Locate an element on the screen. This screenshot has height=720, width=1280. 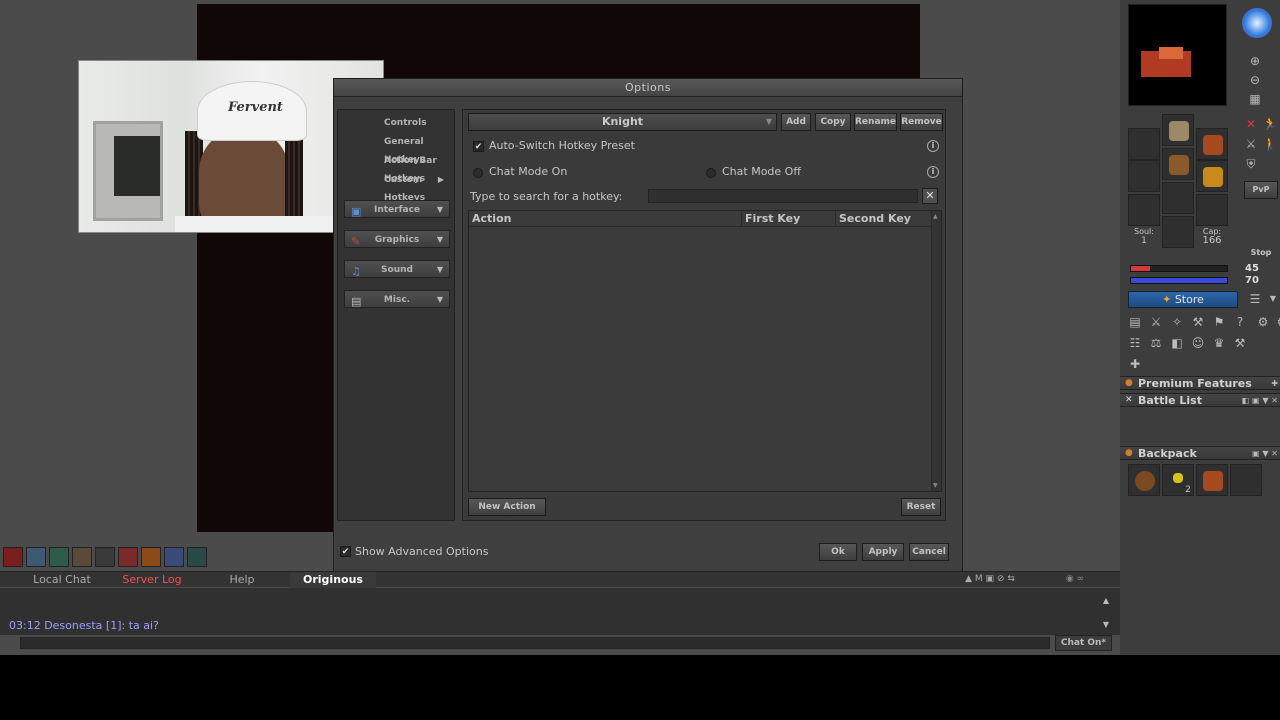
options-icon: ⚙ is located at coordinates (1276, 322).